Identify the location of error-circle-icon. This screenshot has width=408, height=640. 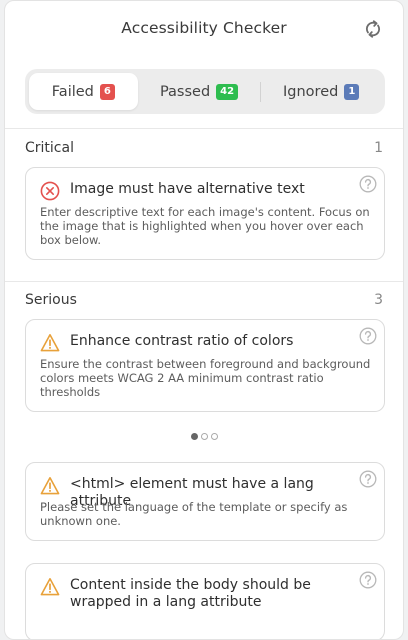
(50, 191).